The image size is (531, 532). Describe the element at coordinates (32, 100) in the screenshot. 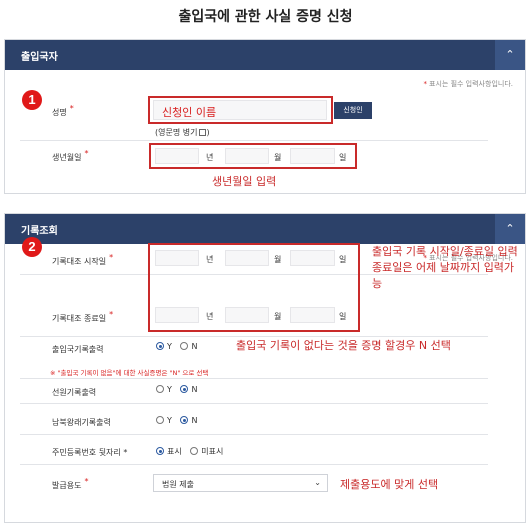

I see `step-badge-1: 1` at that location.